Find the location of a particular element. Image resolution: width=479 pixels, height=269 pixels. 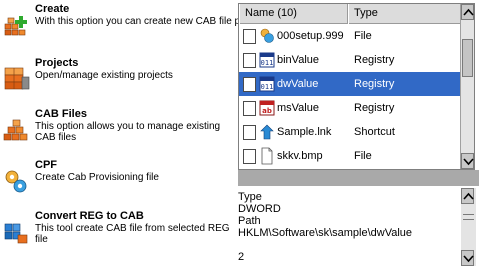

registry-string-icon: ab is located at coordinates (267, 108).